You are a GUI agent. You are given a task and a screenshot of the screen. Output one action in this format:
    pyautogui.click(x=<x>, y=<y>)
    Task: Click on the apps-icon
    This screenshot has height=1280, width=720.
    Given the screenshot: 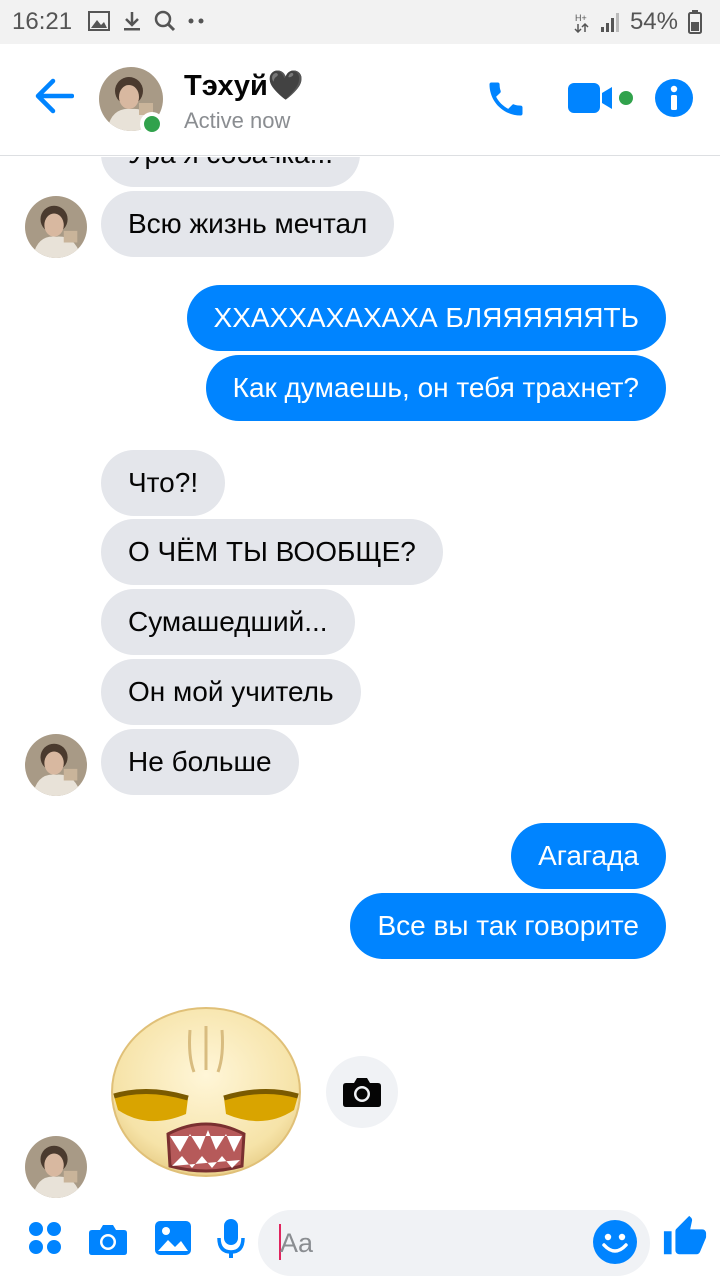 What is the action you would take?
    pyautogui.click(x=45, y=1238)
    